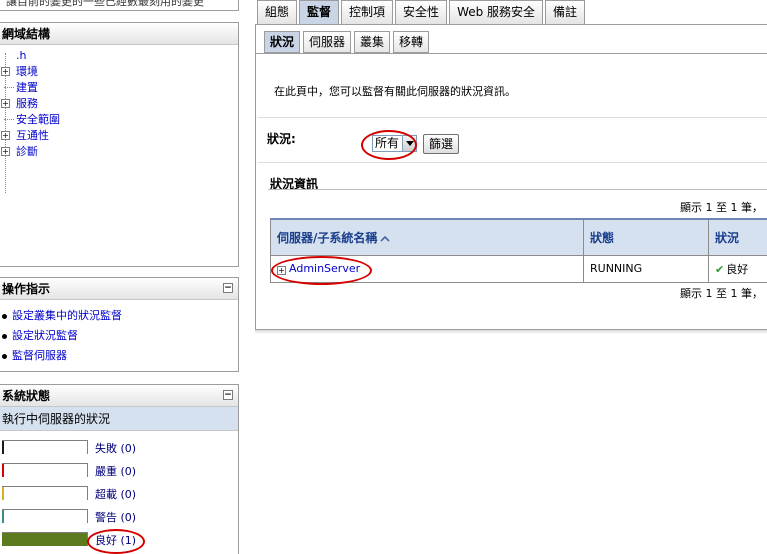  What do you see at coordinates (565, 12) in the screenshot?
I see `tab-notes: 備註` at bounding box center [565, 12].